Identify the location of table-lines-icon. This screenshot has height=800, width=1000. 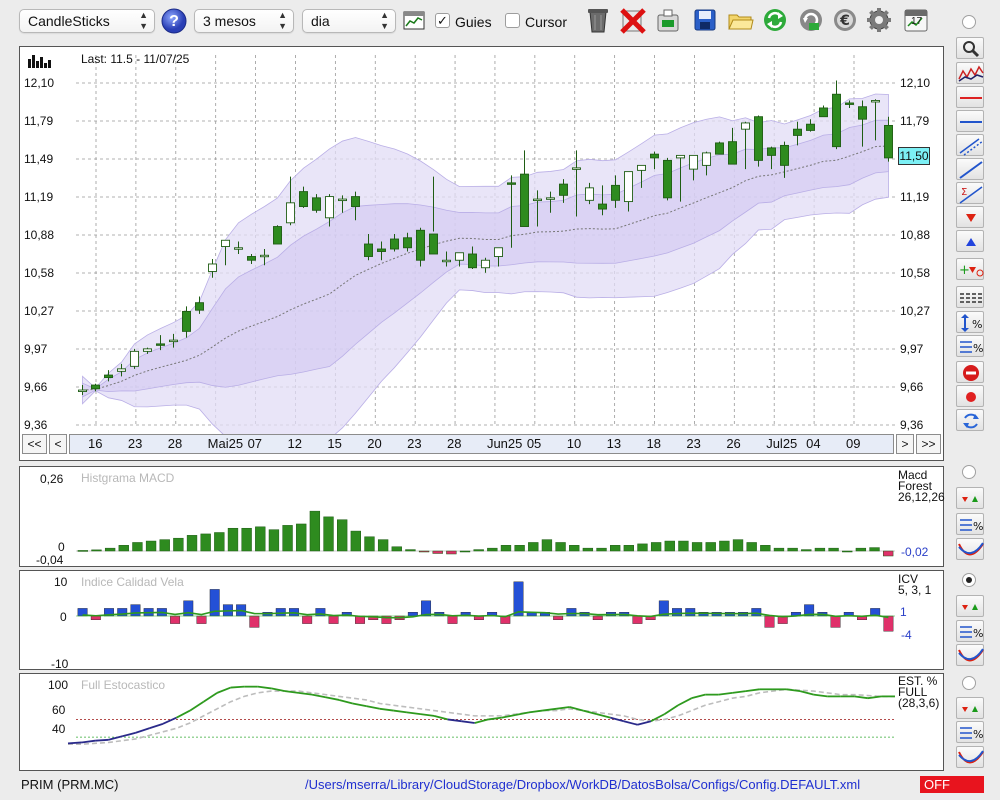
(970, 297).